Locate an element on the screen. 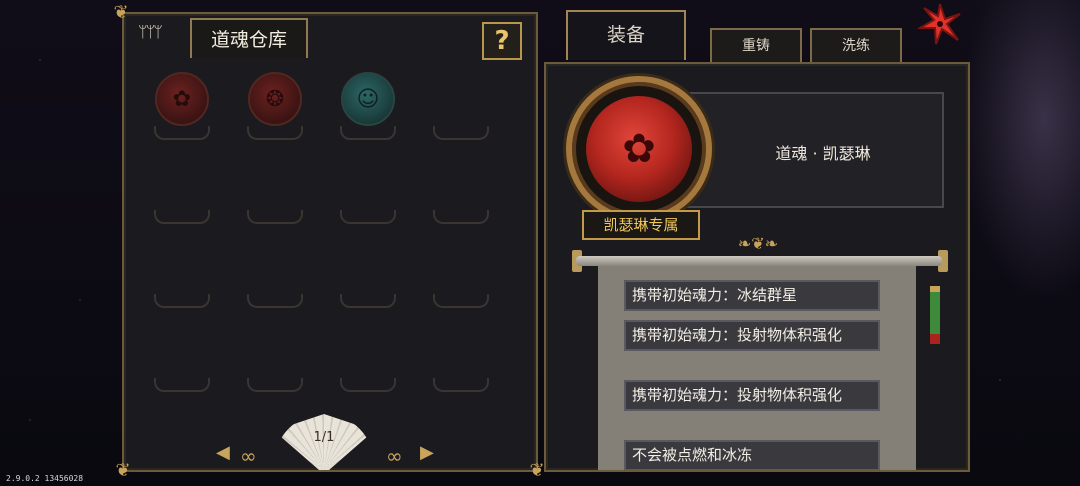 Image resolution: width=1080 pixels, height=486 pixels. equipped-soul-frame: ✿ is located at coordinates (639, 149).